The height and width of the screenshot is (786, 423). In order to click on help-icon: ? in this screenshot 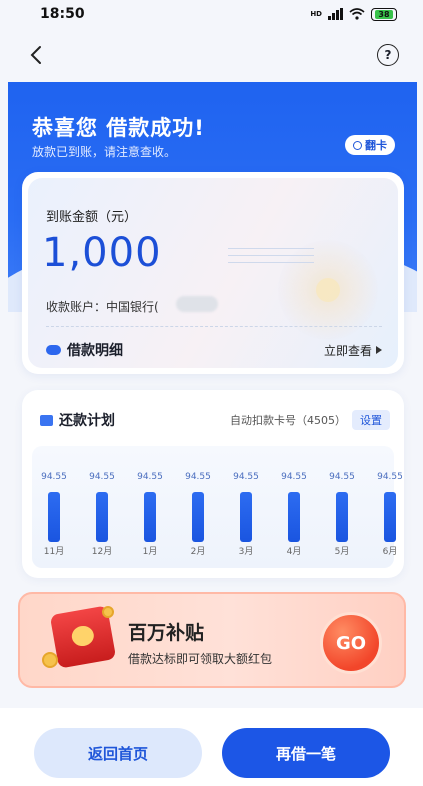, I will do `click(388, 55)`.